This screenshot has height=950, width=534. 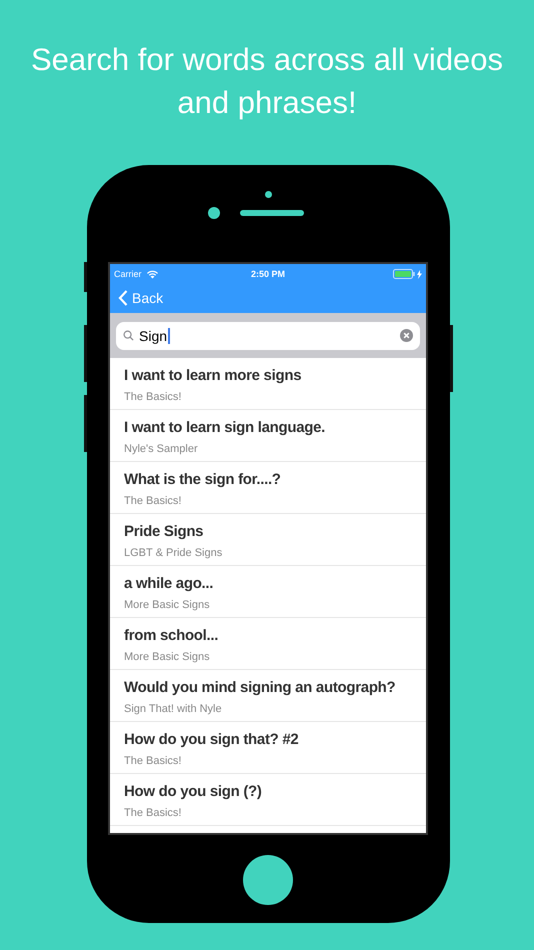 I want to click on sensor-dot, so click(x=268, y=194).